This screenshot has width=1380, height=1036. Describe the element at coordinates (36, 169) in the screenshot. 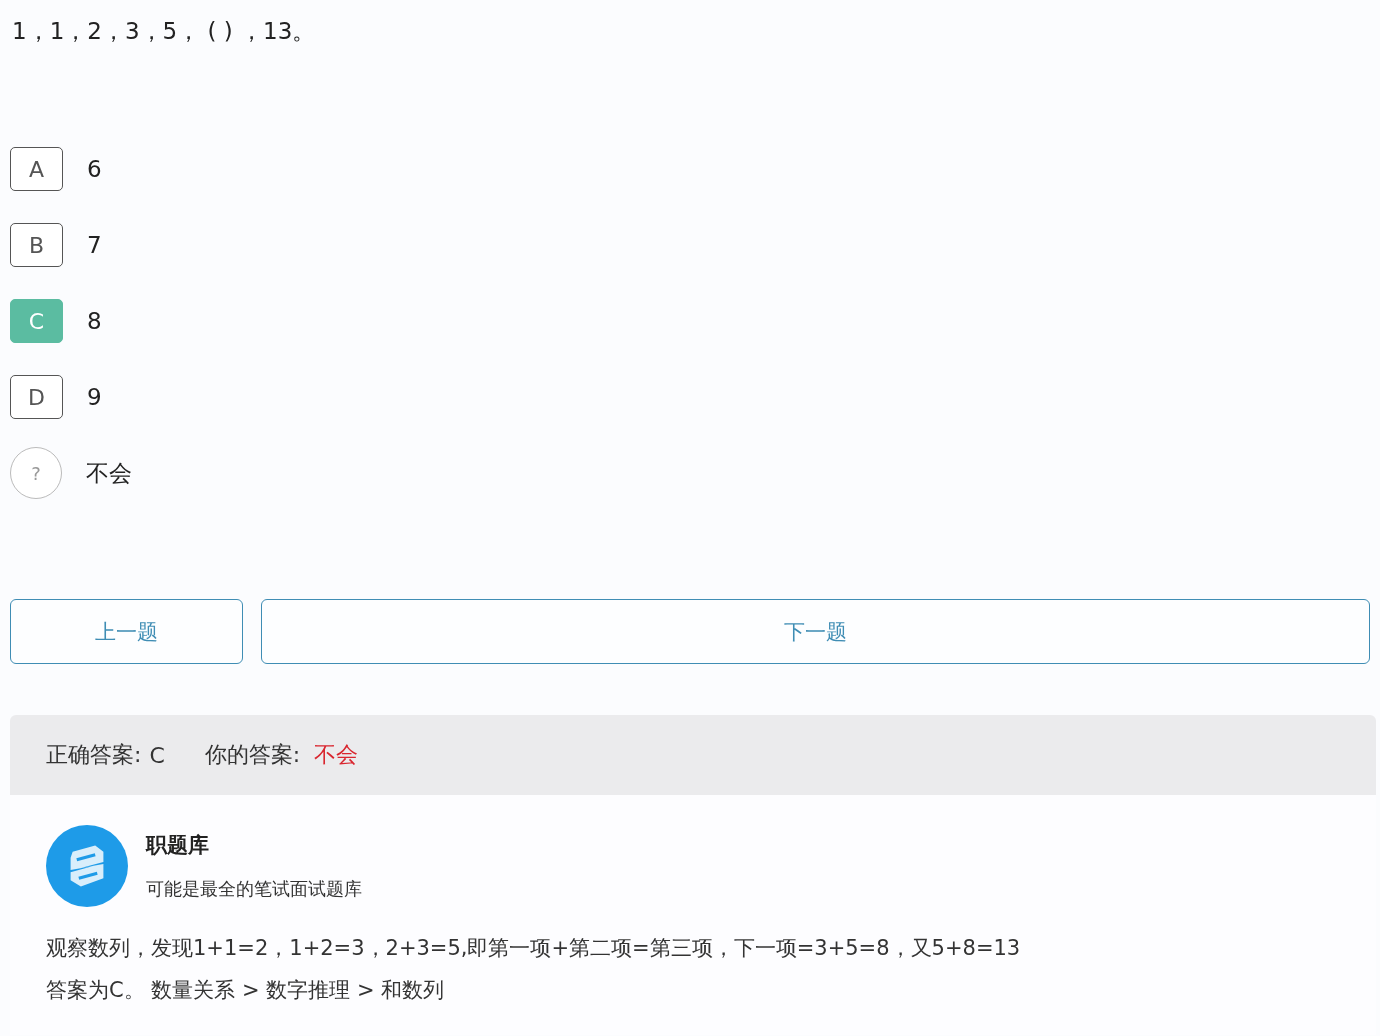

I see `option-letter: A` at that location.